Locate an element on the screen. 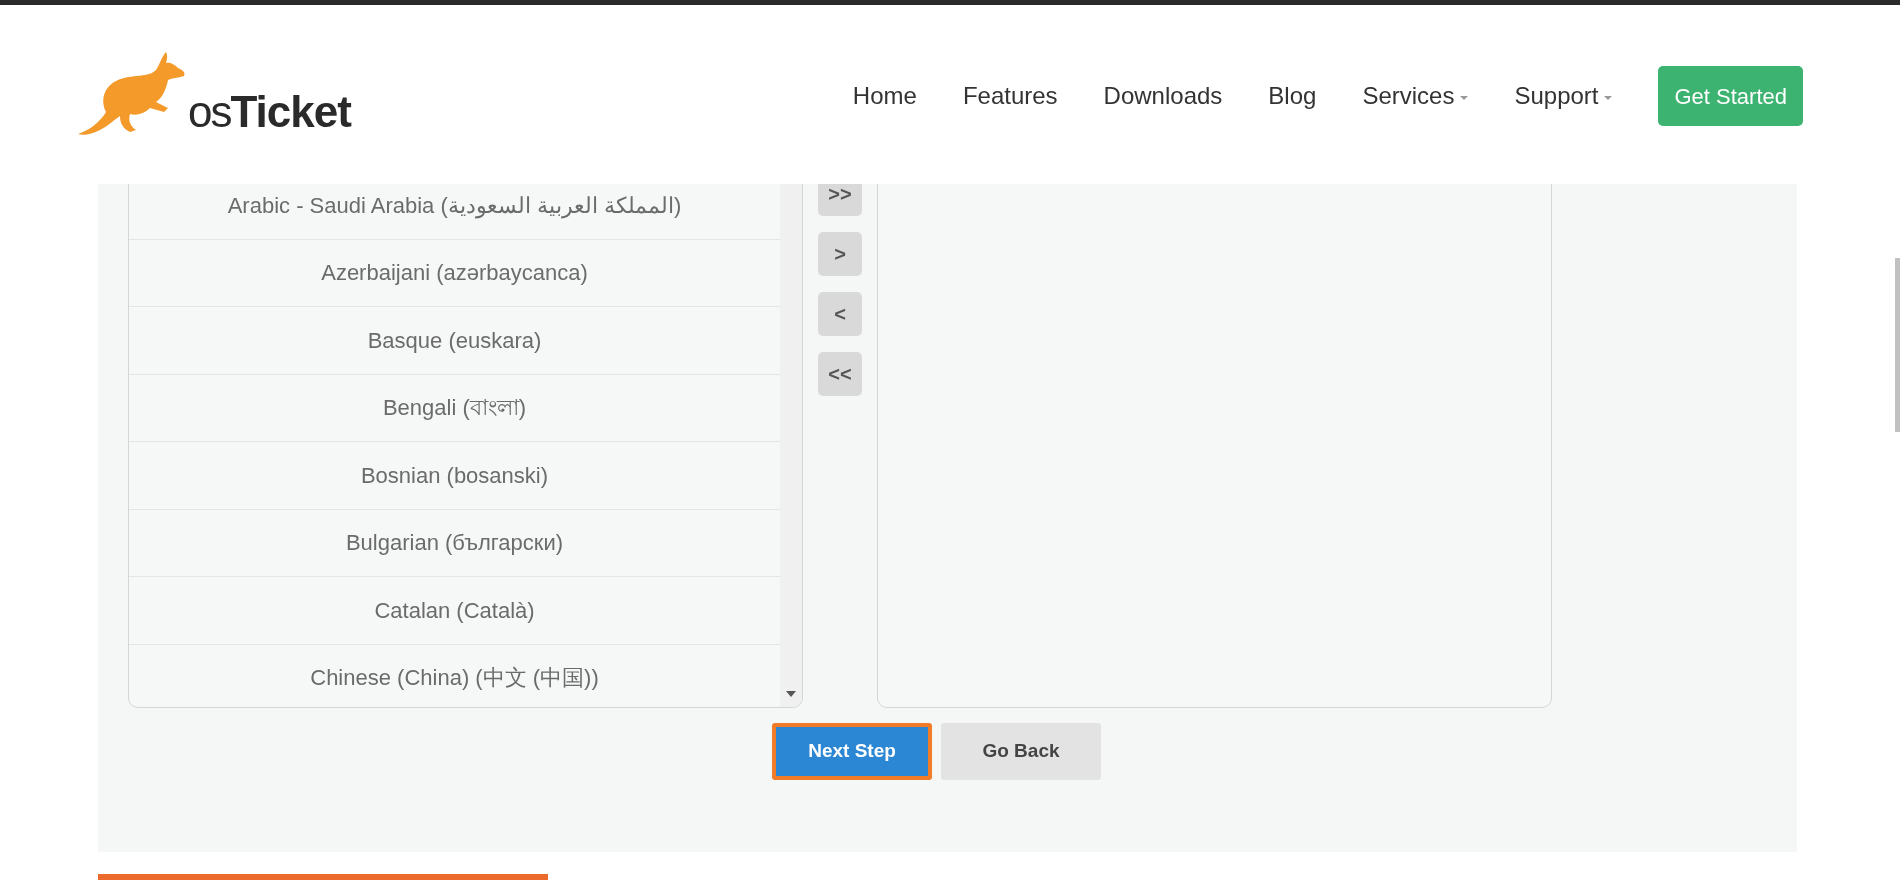 This screenshot has height=880, width=1900. language-option: Basque (euskara) is located at coordinates (454, 341).